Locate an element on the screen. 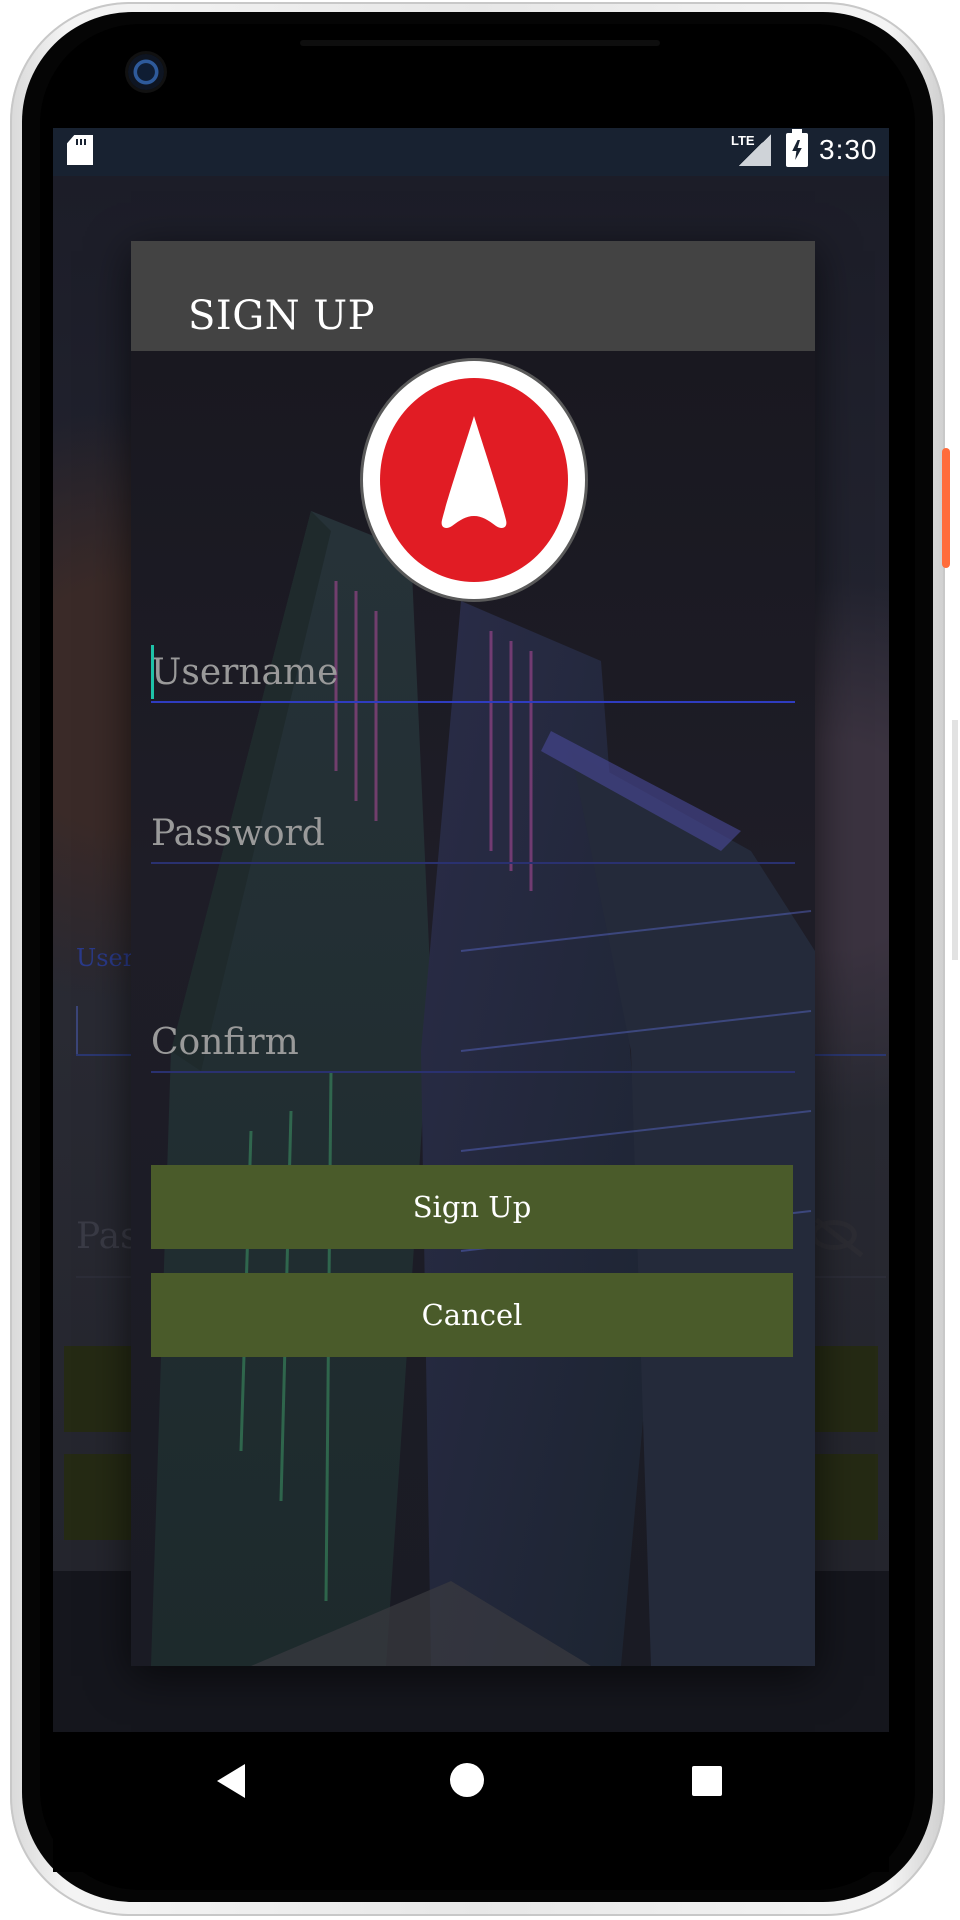 The width and height of the screenshot is (960, 1920). home-icon is located at coordinates (467, 1780).